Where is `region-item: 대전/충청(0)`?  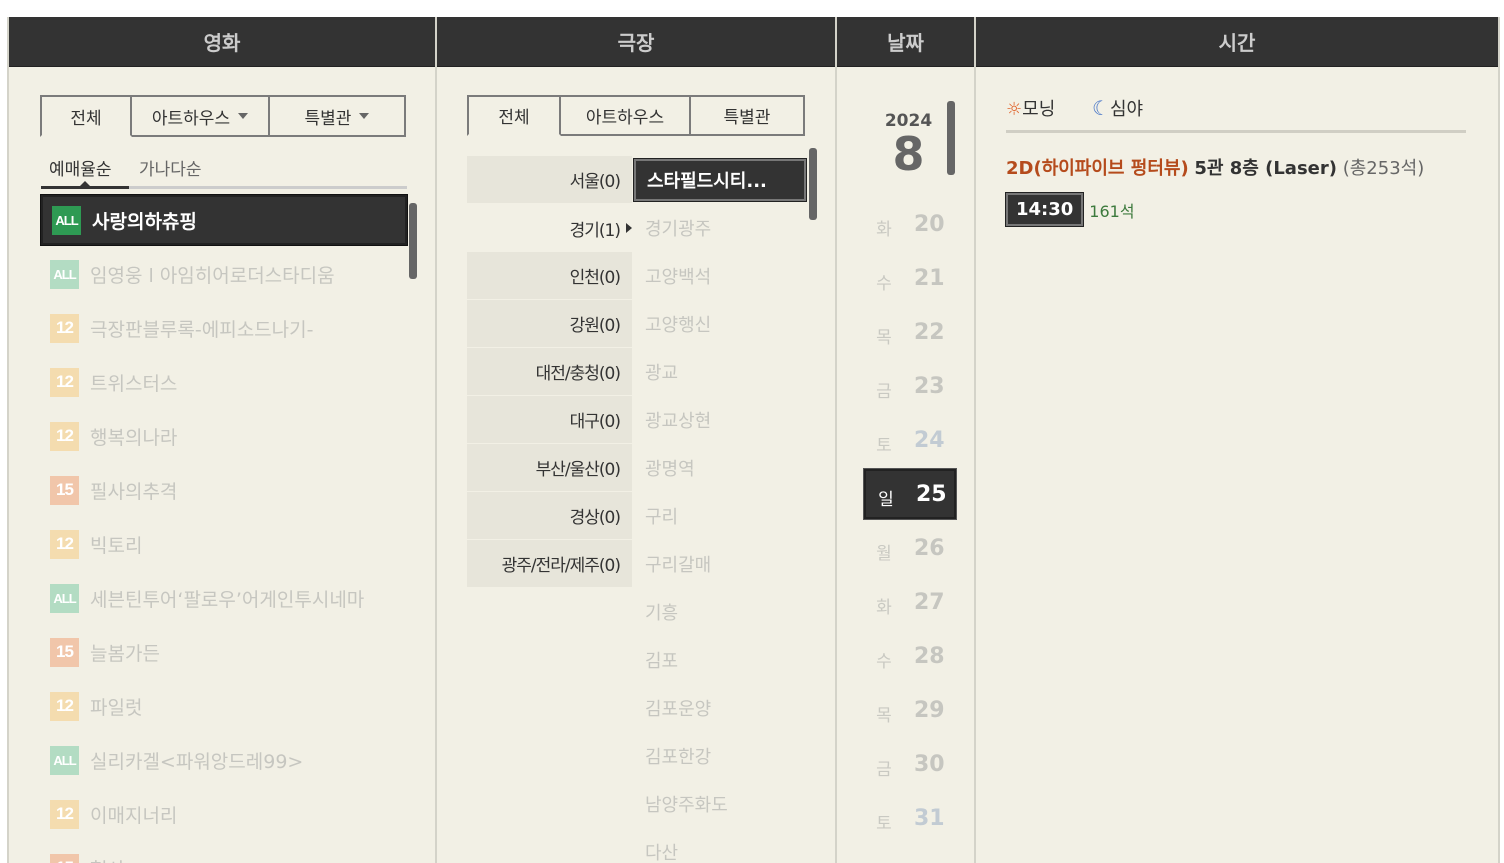
region-item: 대전/충청(0) is located at coordinates (549, 372).